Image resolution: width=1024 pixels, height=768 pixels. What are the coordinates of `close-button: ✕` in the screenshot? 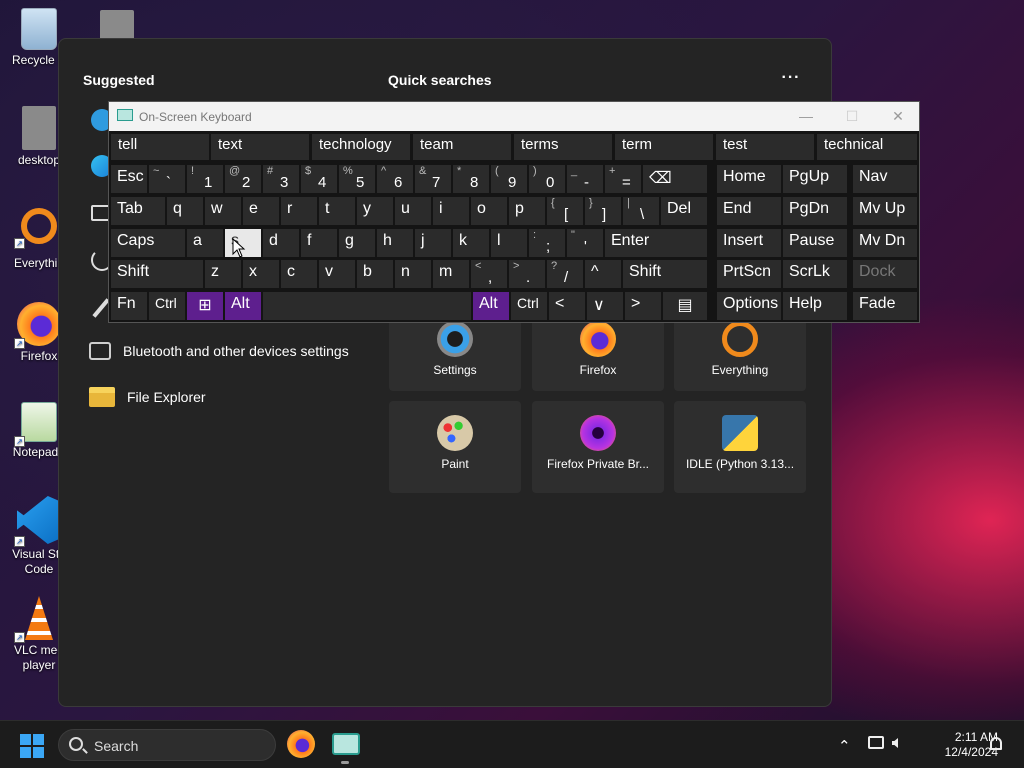 It's located at (898, 116).